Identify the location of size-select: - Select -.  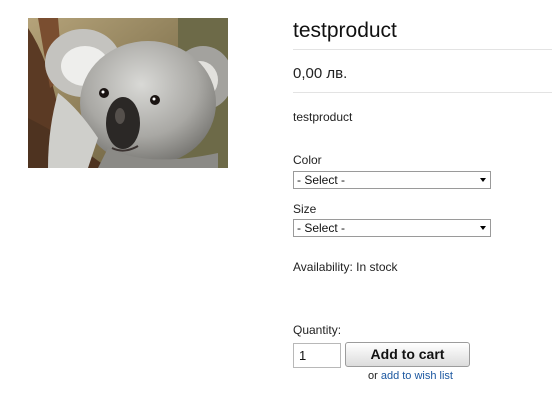
(392, 228).